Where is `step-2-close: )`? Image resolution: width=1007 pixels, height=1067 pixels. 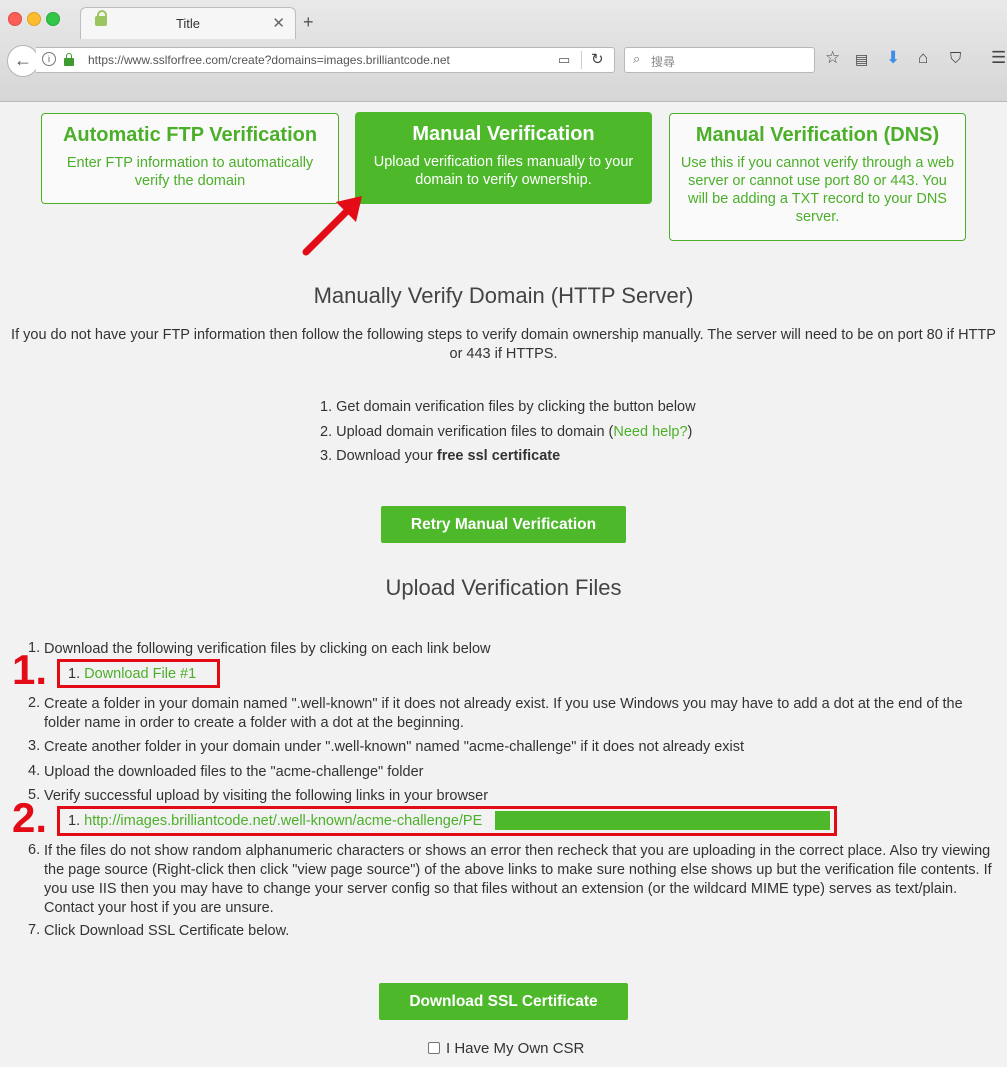 step-2-close: ) is located at coordinates (690, 431).